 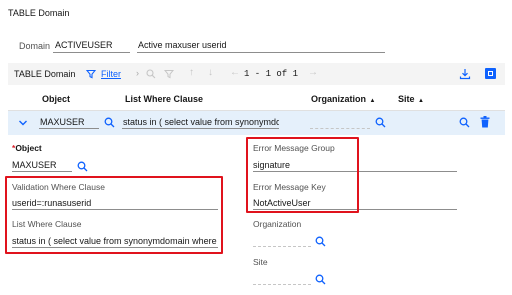 What do you see at coordinates (282, 240) in the screenshot?
I see `organization-field` at bounding box center [282, 240].